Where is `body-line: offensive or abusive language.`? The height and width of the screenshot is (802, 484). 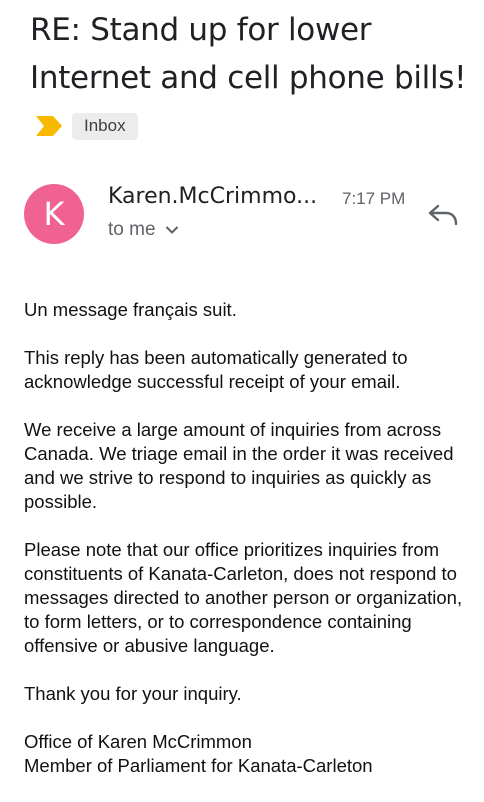 body-line: offensive or abusive language. is located at coordinates (149, 645).